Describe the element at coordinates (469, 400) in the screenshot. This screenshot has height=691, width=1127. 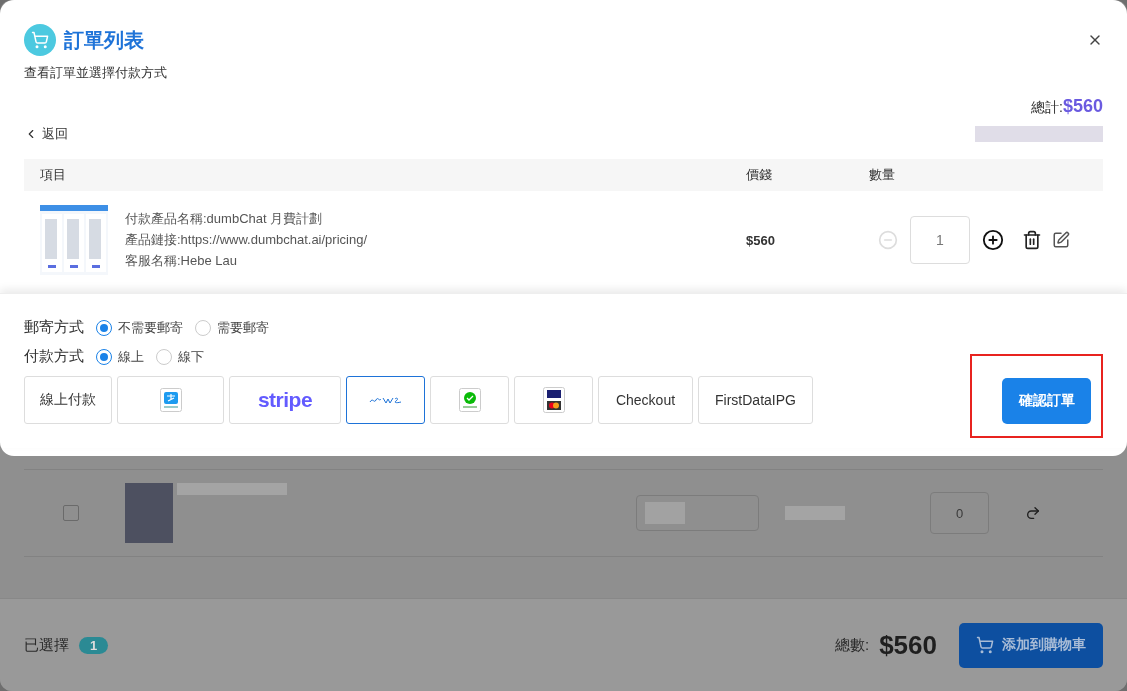
I see `chat-bubble-icon` at that location.